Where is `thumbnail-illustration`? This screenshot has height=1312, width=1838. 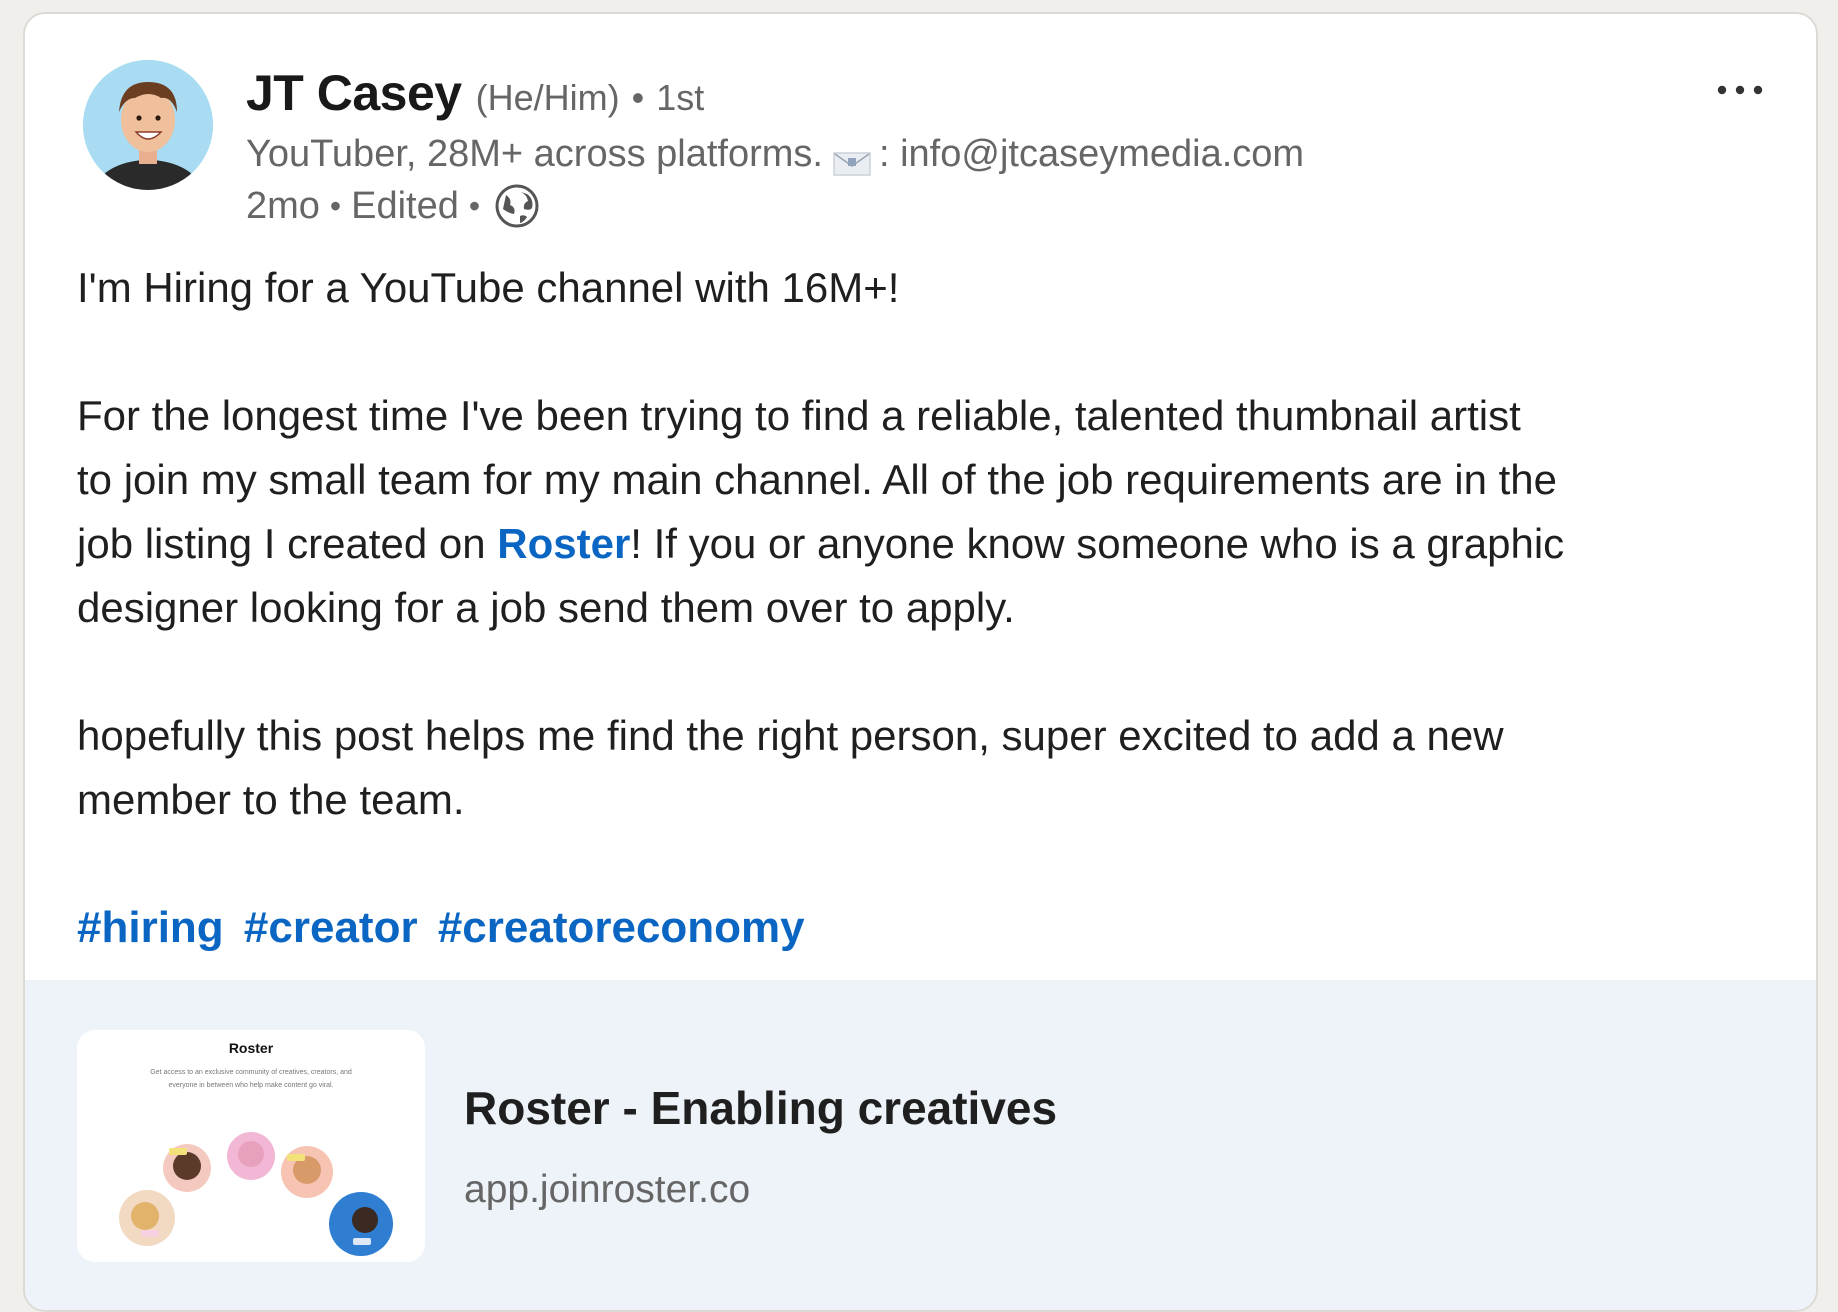 thumbnail-illustration is located at coordinates (256, 1194).